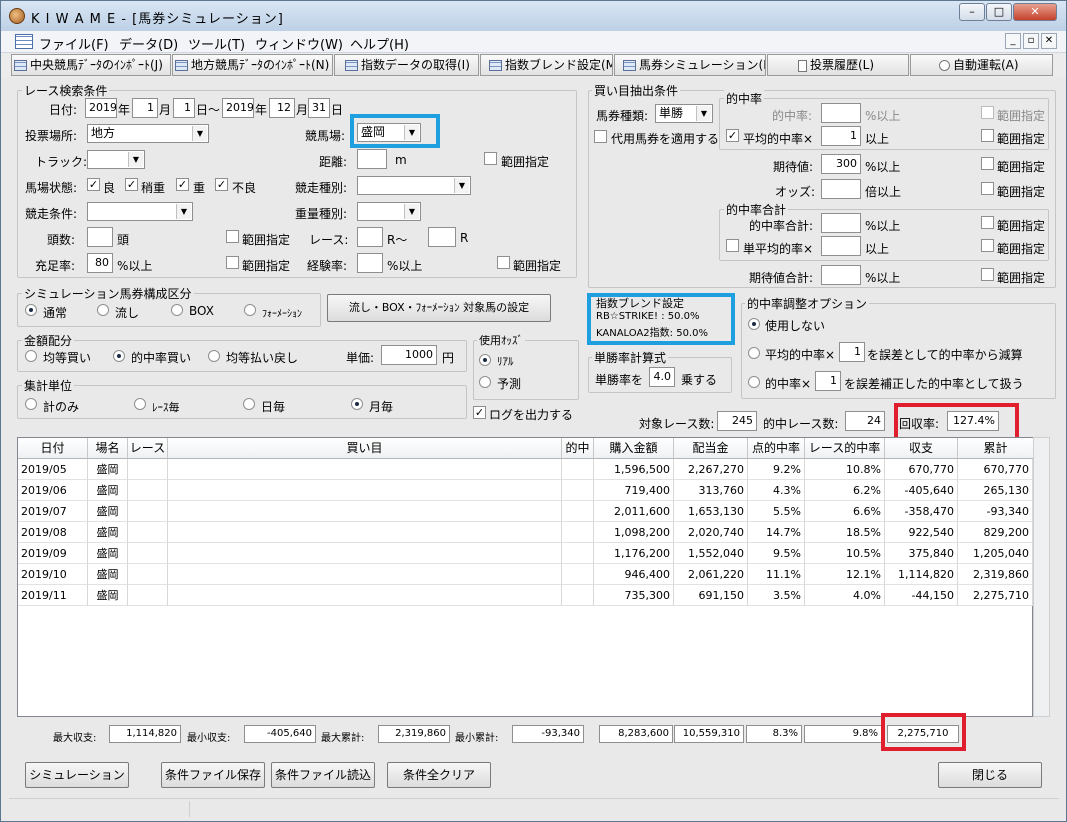 Image resolution: width=1067 pixels, height=822 pixels. What do you see at coordinates (379, 43) in the screenshot?
I see `menu-help: ヘルプ(H)` at bounding box center [379, 43].